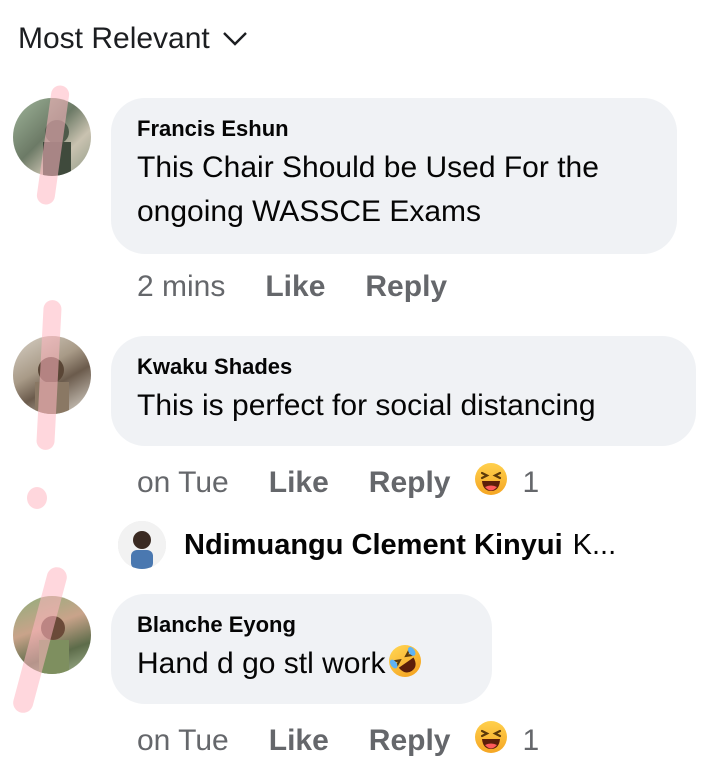  Describe the element at coordinates (142, 545) in the screenshot. I see `avatar` at that location.